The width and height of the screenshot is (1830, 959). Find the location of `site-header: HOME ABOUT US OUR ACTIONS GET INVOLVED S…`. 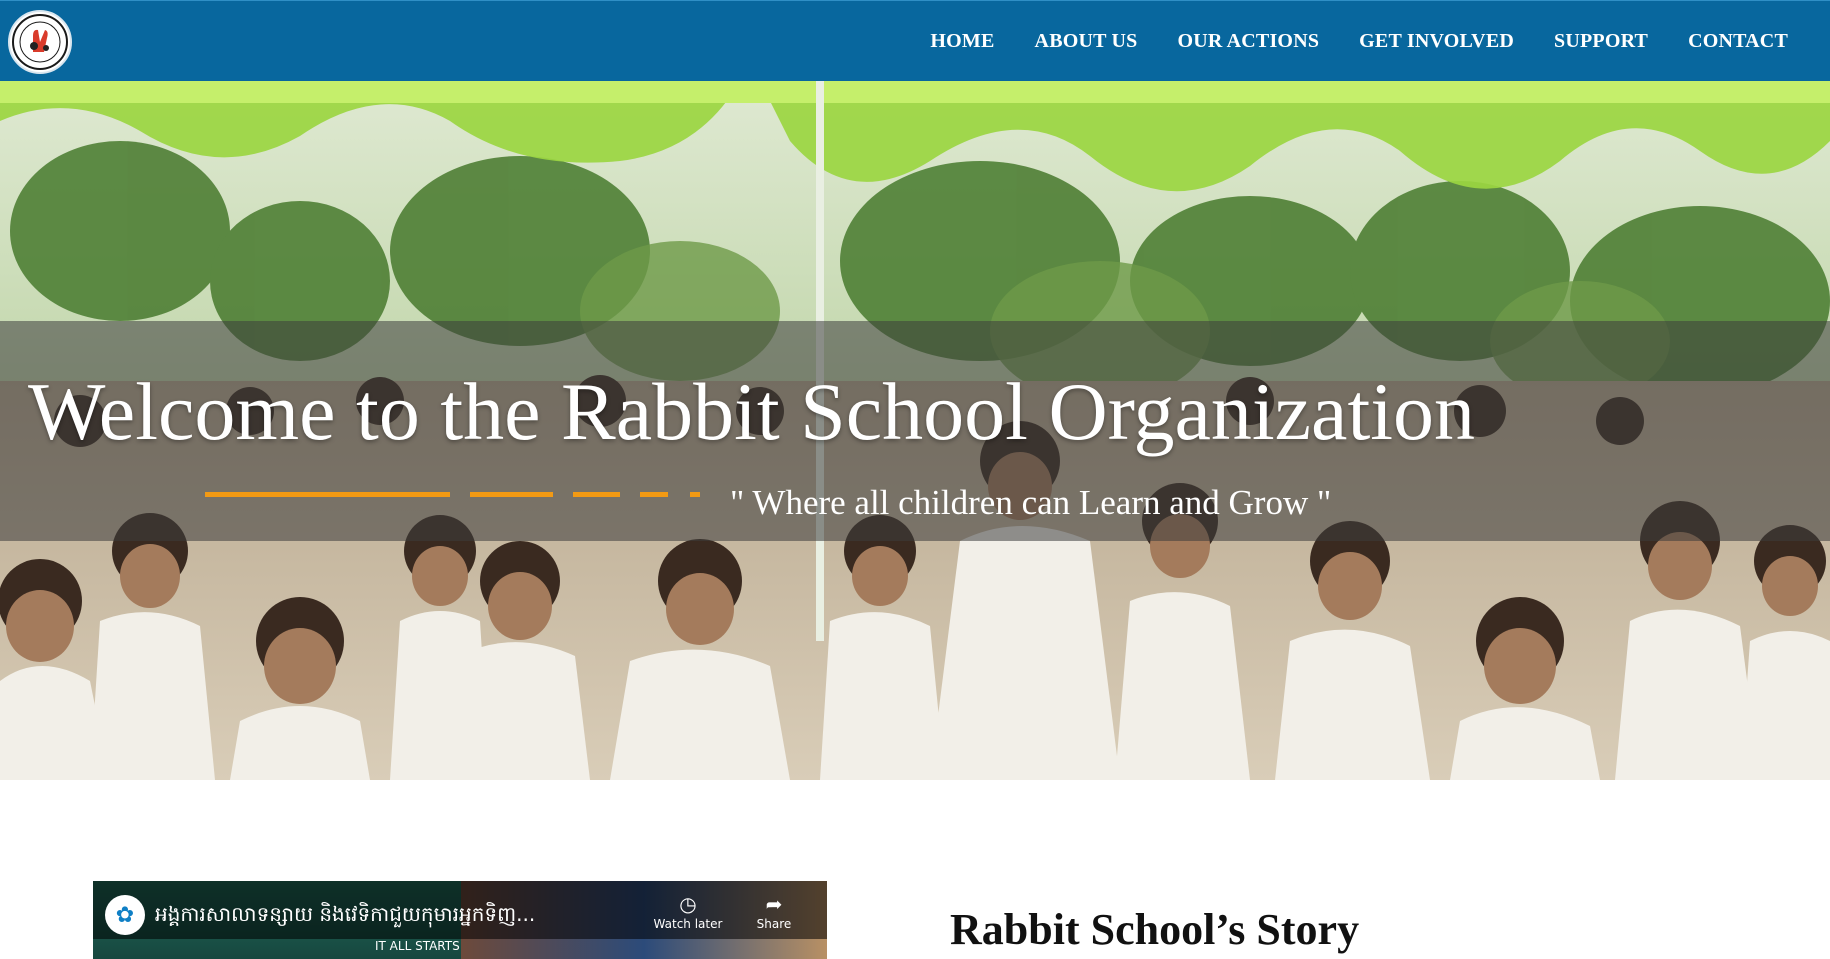

site-header: HOME ABOUT US OUR ACTIONS GET INVOLVED S… is located at coordinates (915, 40).